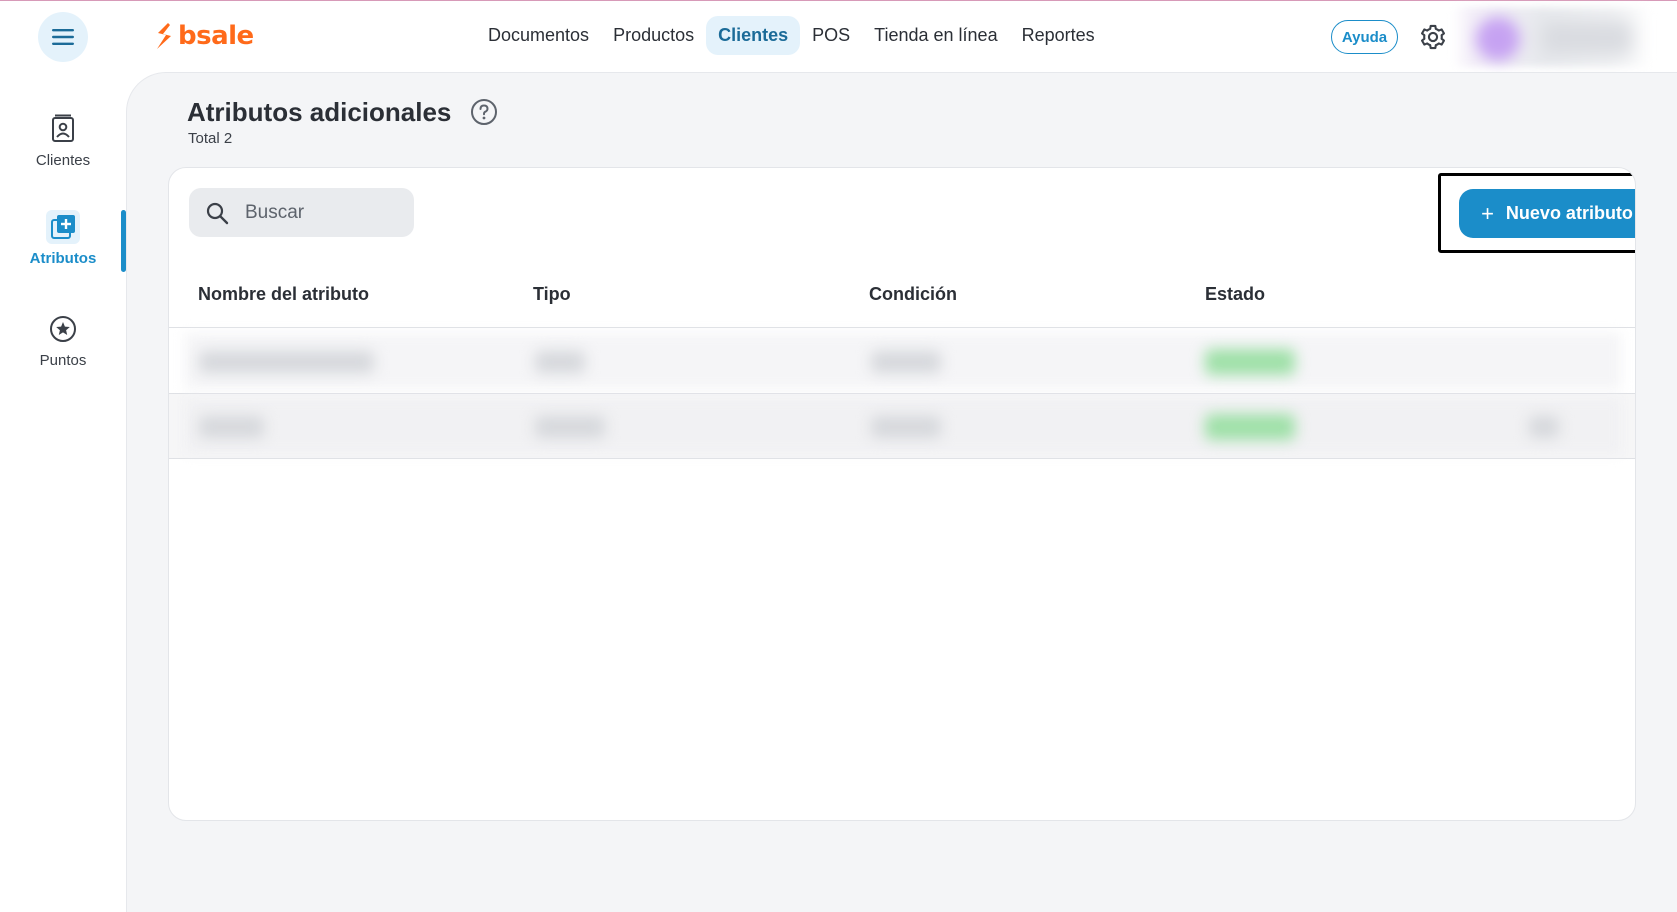  What do you see at coordinates (210, 138) in the screenshot?
I see `total-count: Total 2` at bounding box center [210, 138].